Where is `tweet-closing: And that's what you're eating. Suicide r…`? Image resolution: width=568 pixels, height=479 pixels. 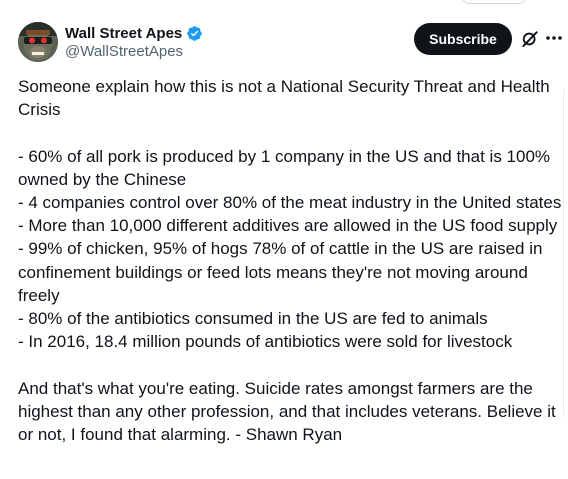 tweet-closing: And that's what you're eating. Suicide r… is located at coordinates (287, 411).